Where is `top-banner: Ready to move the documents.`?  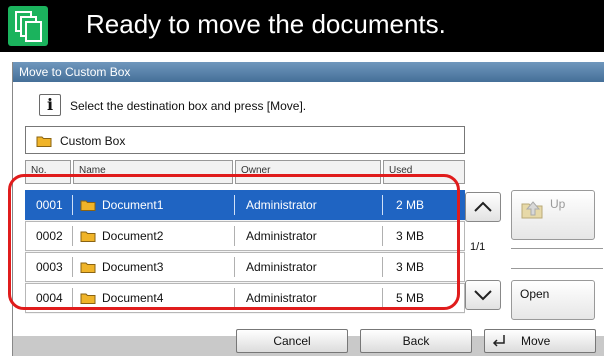 top-banner: Ready to move the documents. is located at coordinates (302, 26).